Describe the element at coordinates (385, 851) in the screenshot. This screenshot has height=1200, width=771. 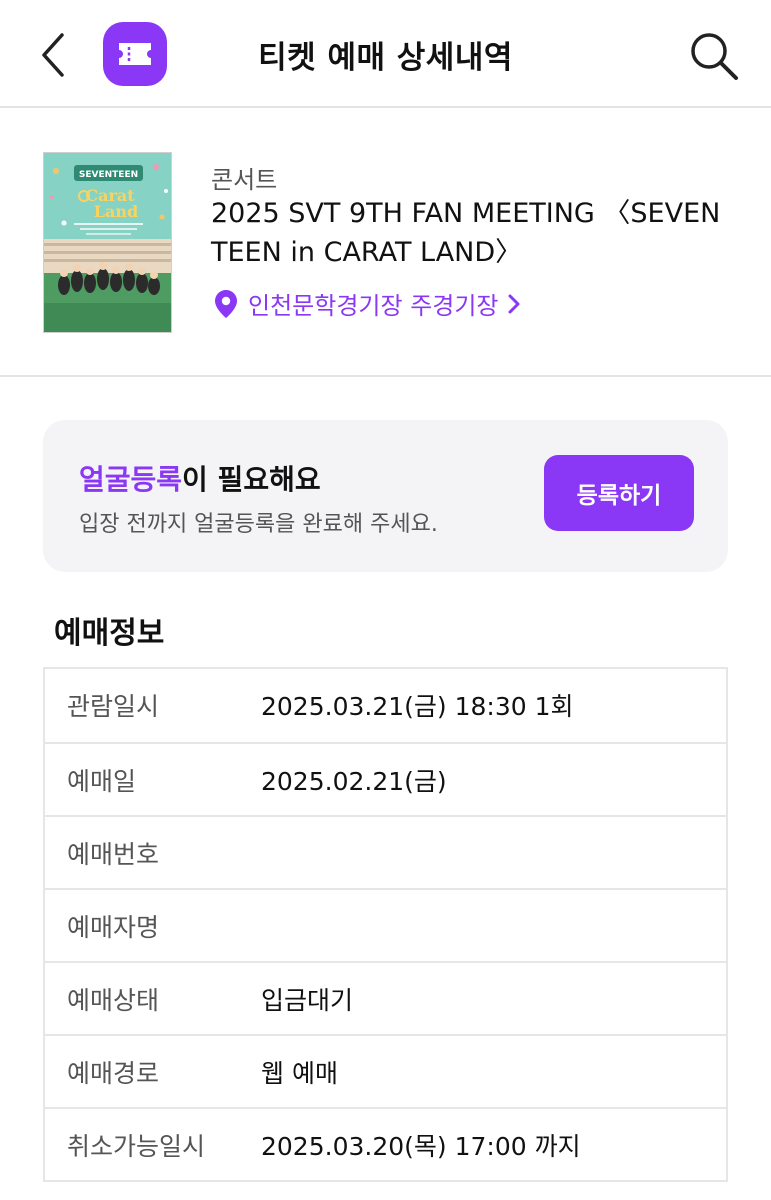
I see `info-row-booking-number: 예매번호` at that location.